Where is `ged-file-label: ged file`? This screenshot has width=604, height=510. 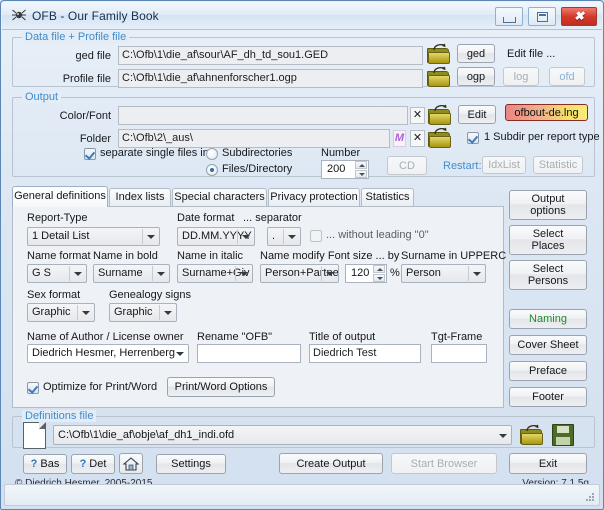 ged-file-label: ged file is located at coordinates (93, 56).